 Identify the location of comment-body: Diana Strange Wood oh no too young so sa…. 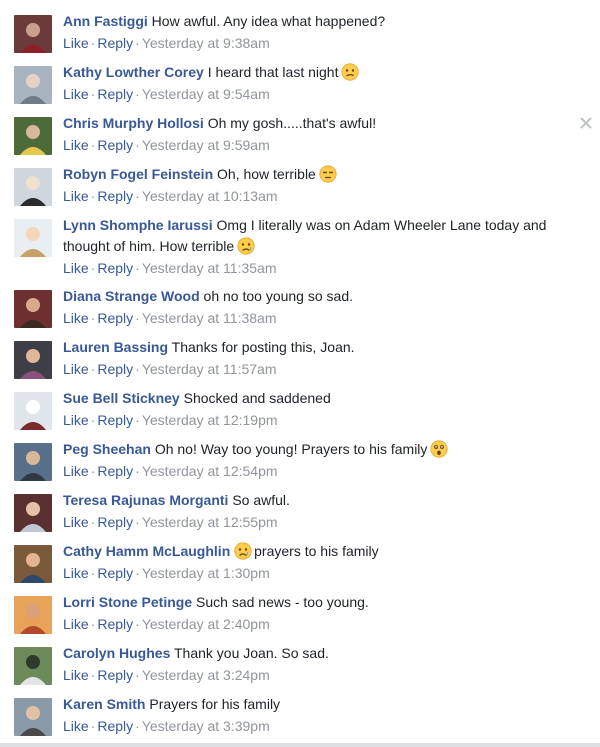
(317, 296).